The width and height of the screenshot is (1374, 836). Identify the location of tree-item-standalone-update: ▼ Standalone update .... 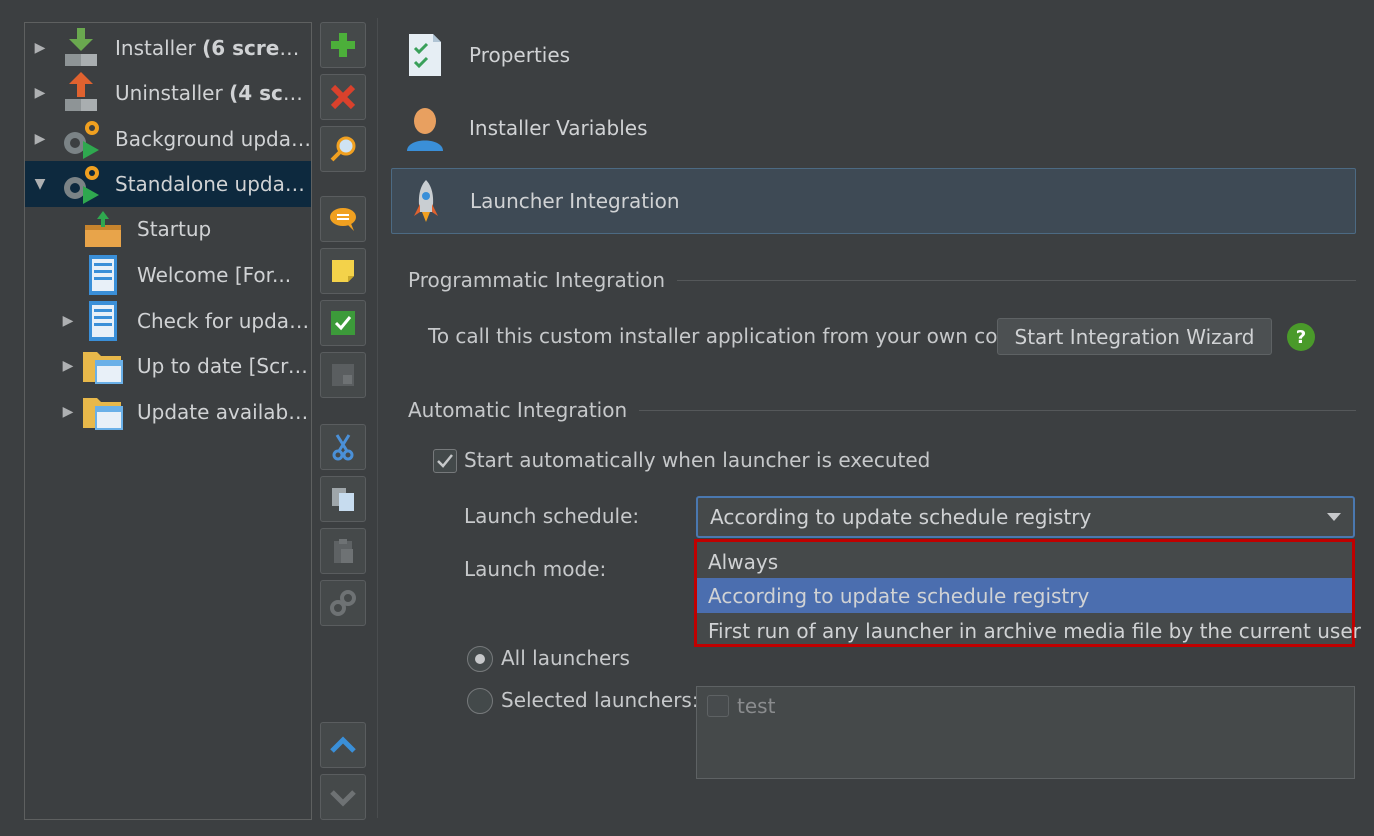
(168, 184).